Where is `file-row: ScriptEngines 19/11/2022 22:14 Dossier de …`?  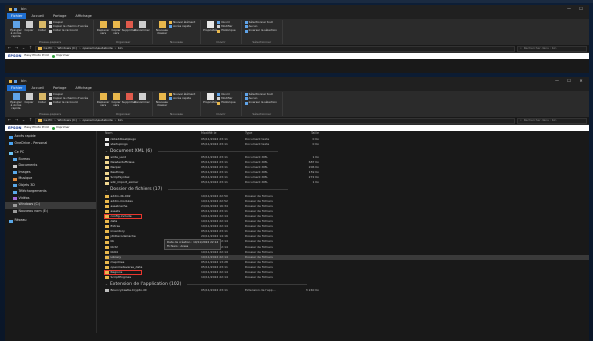 file-row: ScriptEngines 19/11/2022 22:14 Dossier de … is located at coordinates (347, 277).